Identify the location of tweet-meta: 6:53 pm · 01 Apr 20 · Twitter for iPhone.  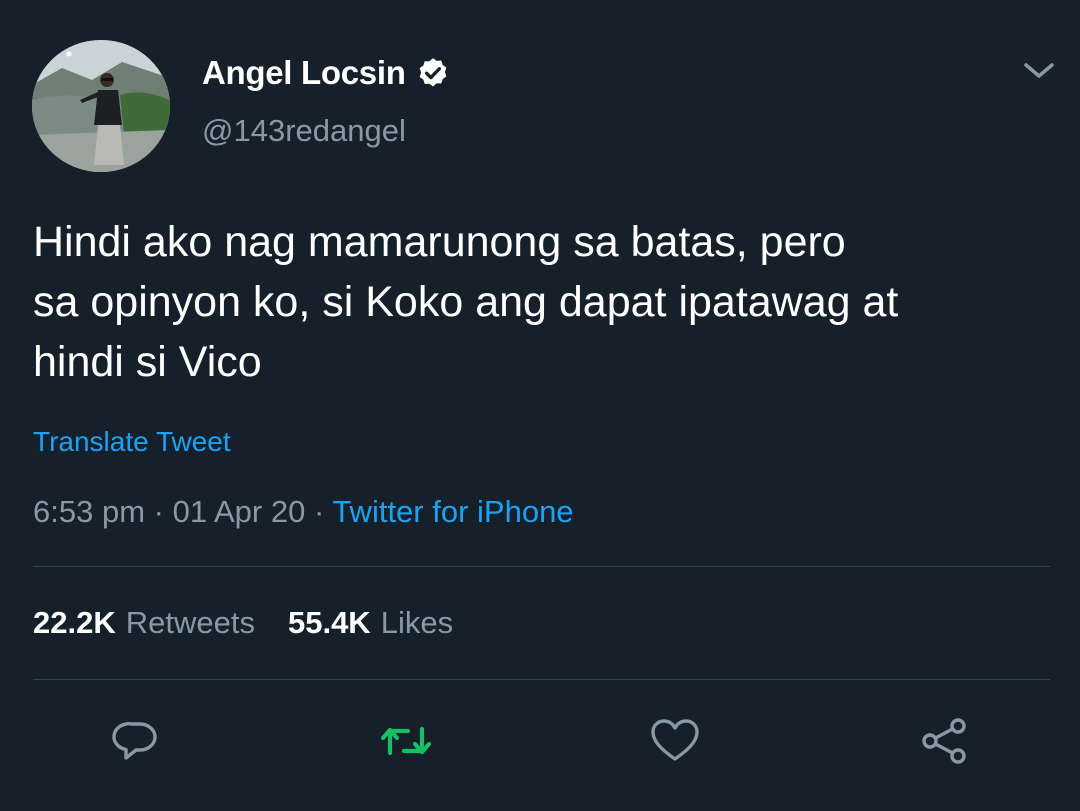
(303, 512).